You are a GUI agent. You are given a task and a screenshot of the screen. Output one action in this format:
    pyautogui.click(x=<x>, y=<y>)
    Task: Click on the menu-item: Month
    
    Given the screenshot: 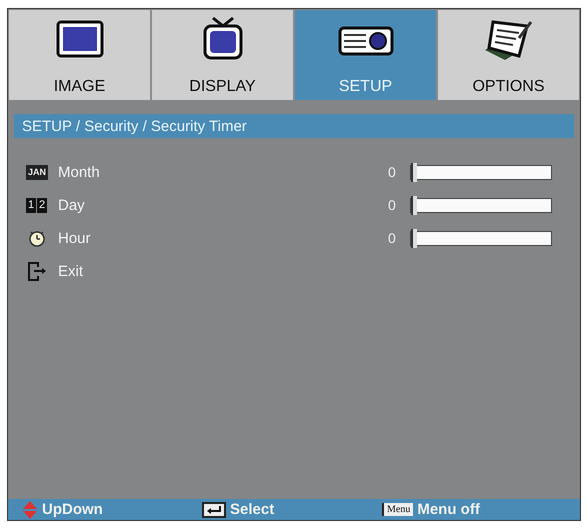 What is the action you would take?
    pyautogui.click(x=223, y=172)
    